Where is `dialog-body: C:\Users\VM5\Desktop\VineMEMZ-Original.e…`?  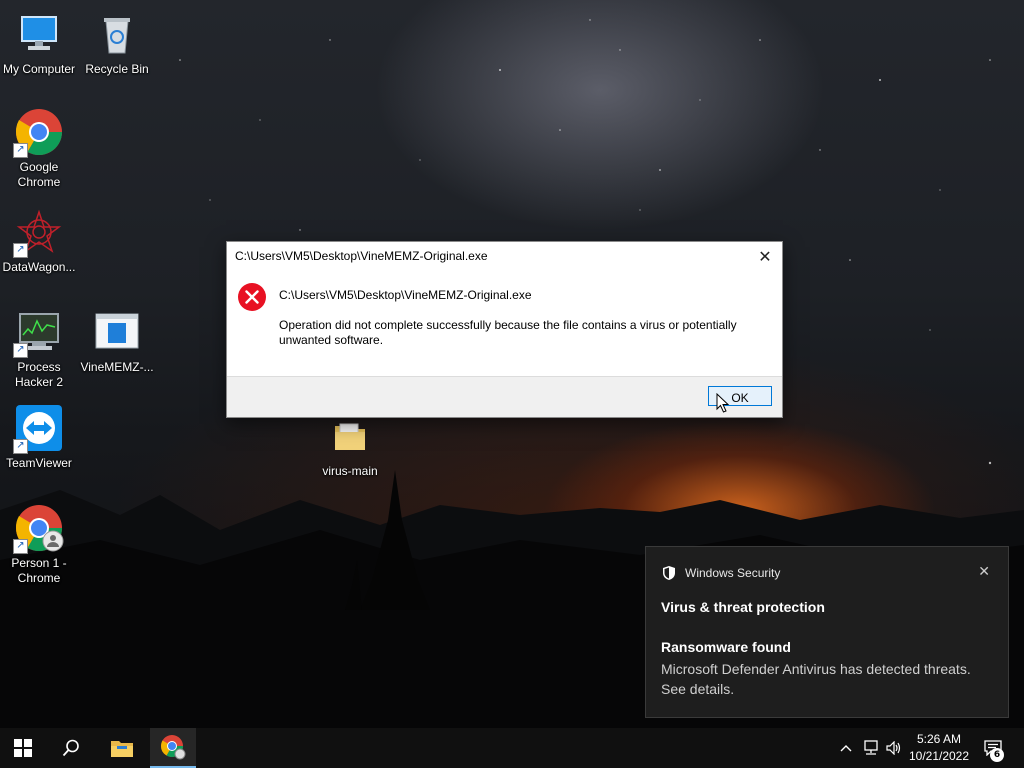
dialog-body: C:\Users\VM5\Desktop\VineMEMZ-Original.e… is located at coordinates (504, 324).